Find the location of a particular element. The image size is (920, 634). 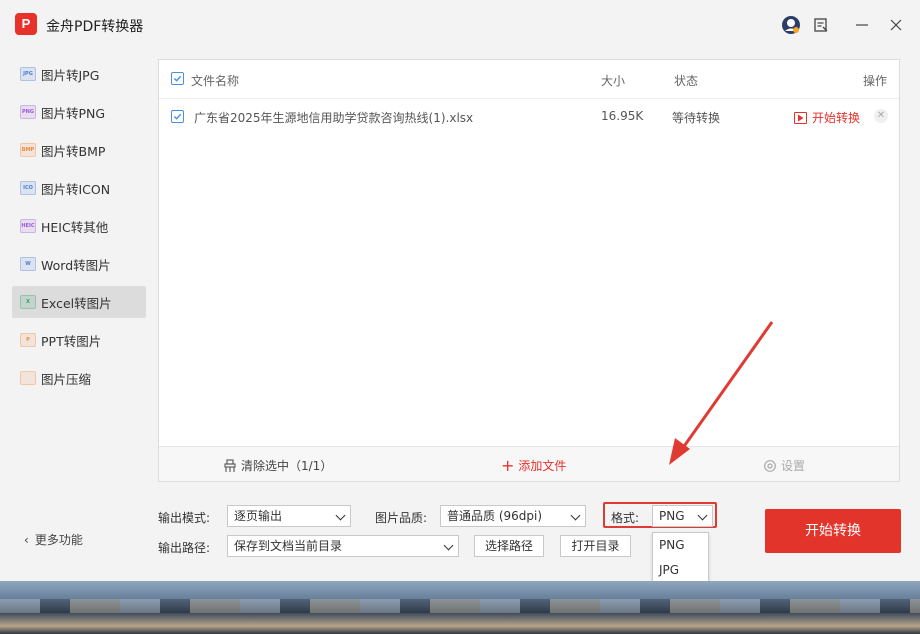

sidebar-item-label: PPT转图片 is located at coordinates (71, 341).